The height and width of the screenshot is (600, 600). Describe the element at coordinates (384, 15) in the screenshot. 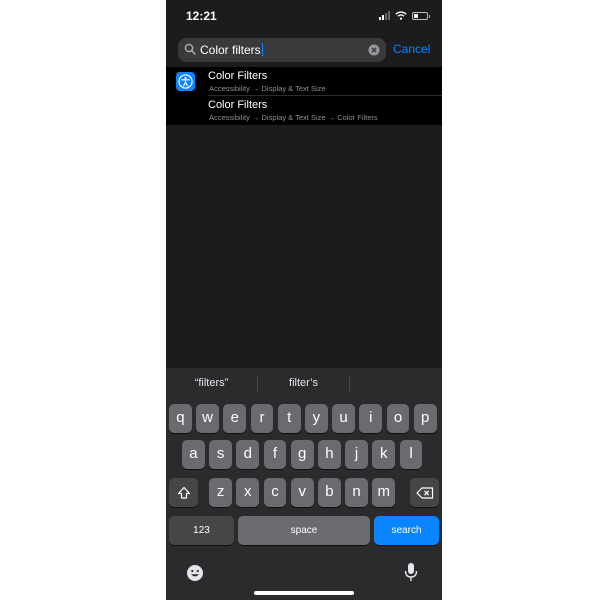

I see `signal-icon` at that location.